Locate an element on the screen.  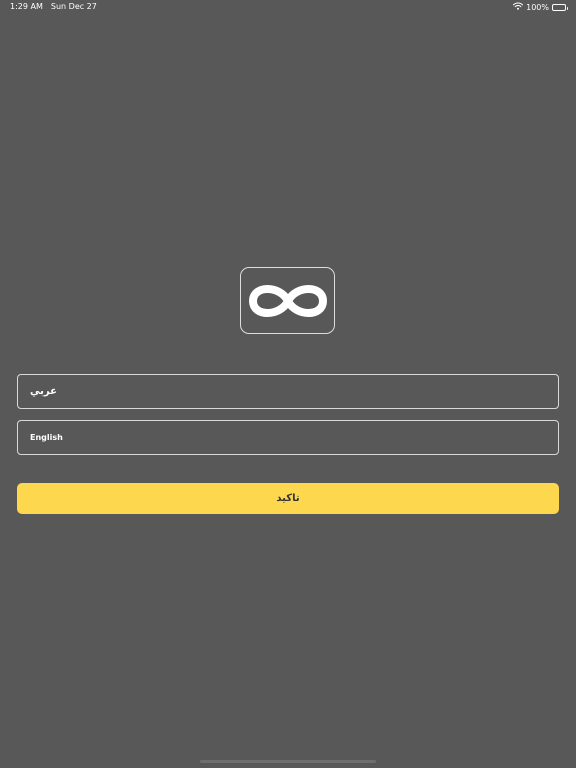
status-bar: 1:29 AM Sun Dec 27 100% is located at coordinates (288, 7).